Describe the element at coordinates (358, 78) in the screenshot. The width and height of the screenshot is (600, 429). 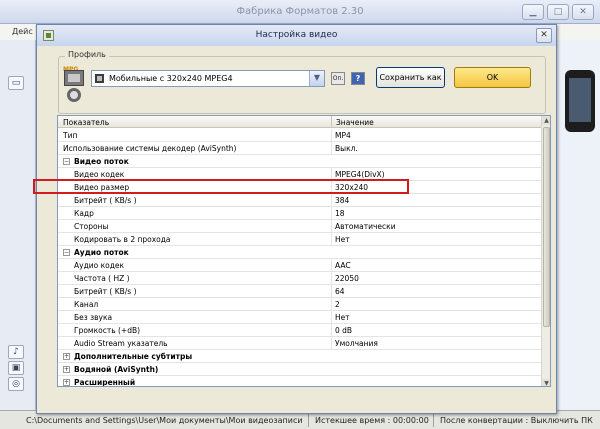
I see `help-button: ?` at that location.